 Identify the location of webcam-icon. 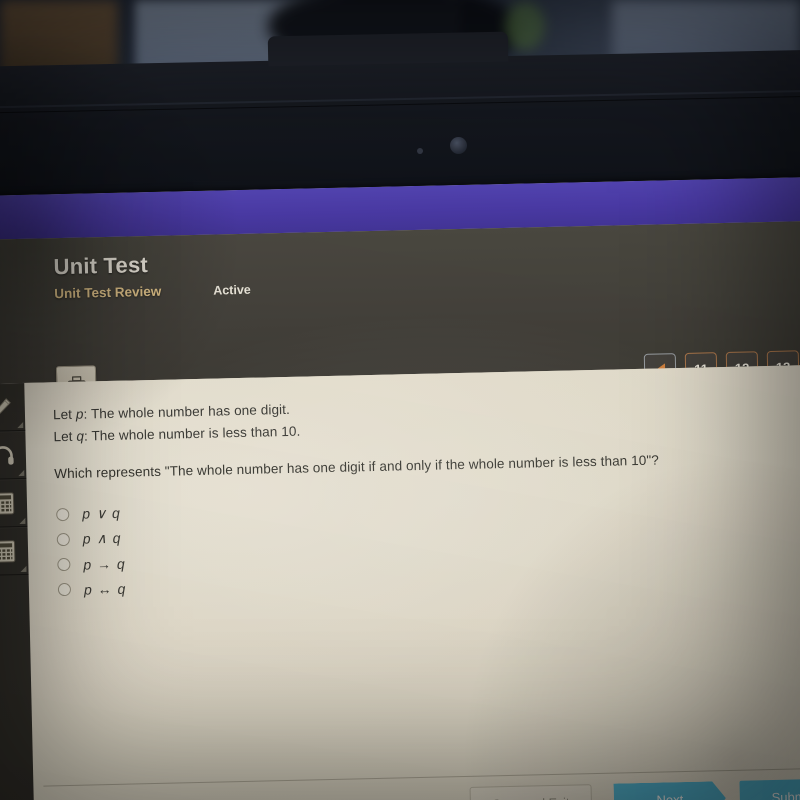
(458, 145).